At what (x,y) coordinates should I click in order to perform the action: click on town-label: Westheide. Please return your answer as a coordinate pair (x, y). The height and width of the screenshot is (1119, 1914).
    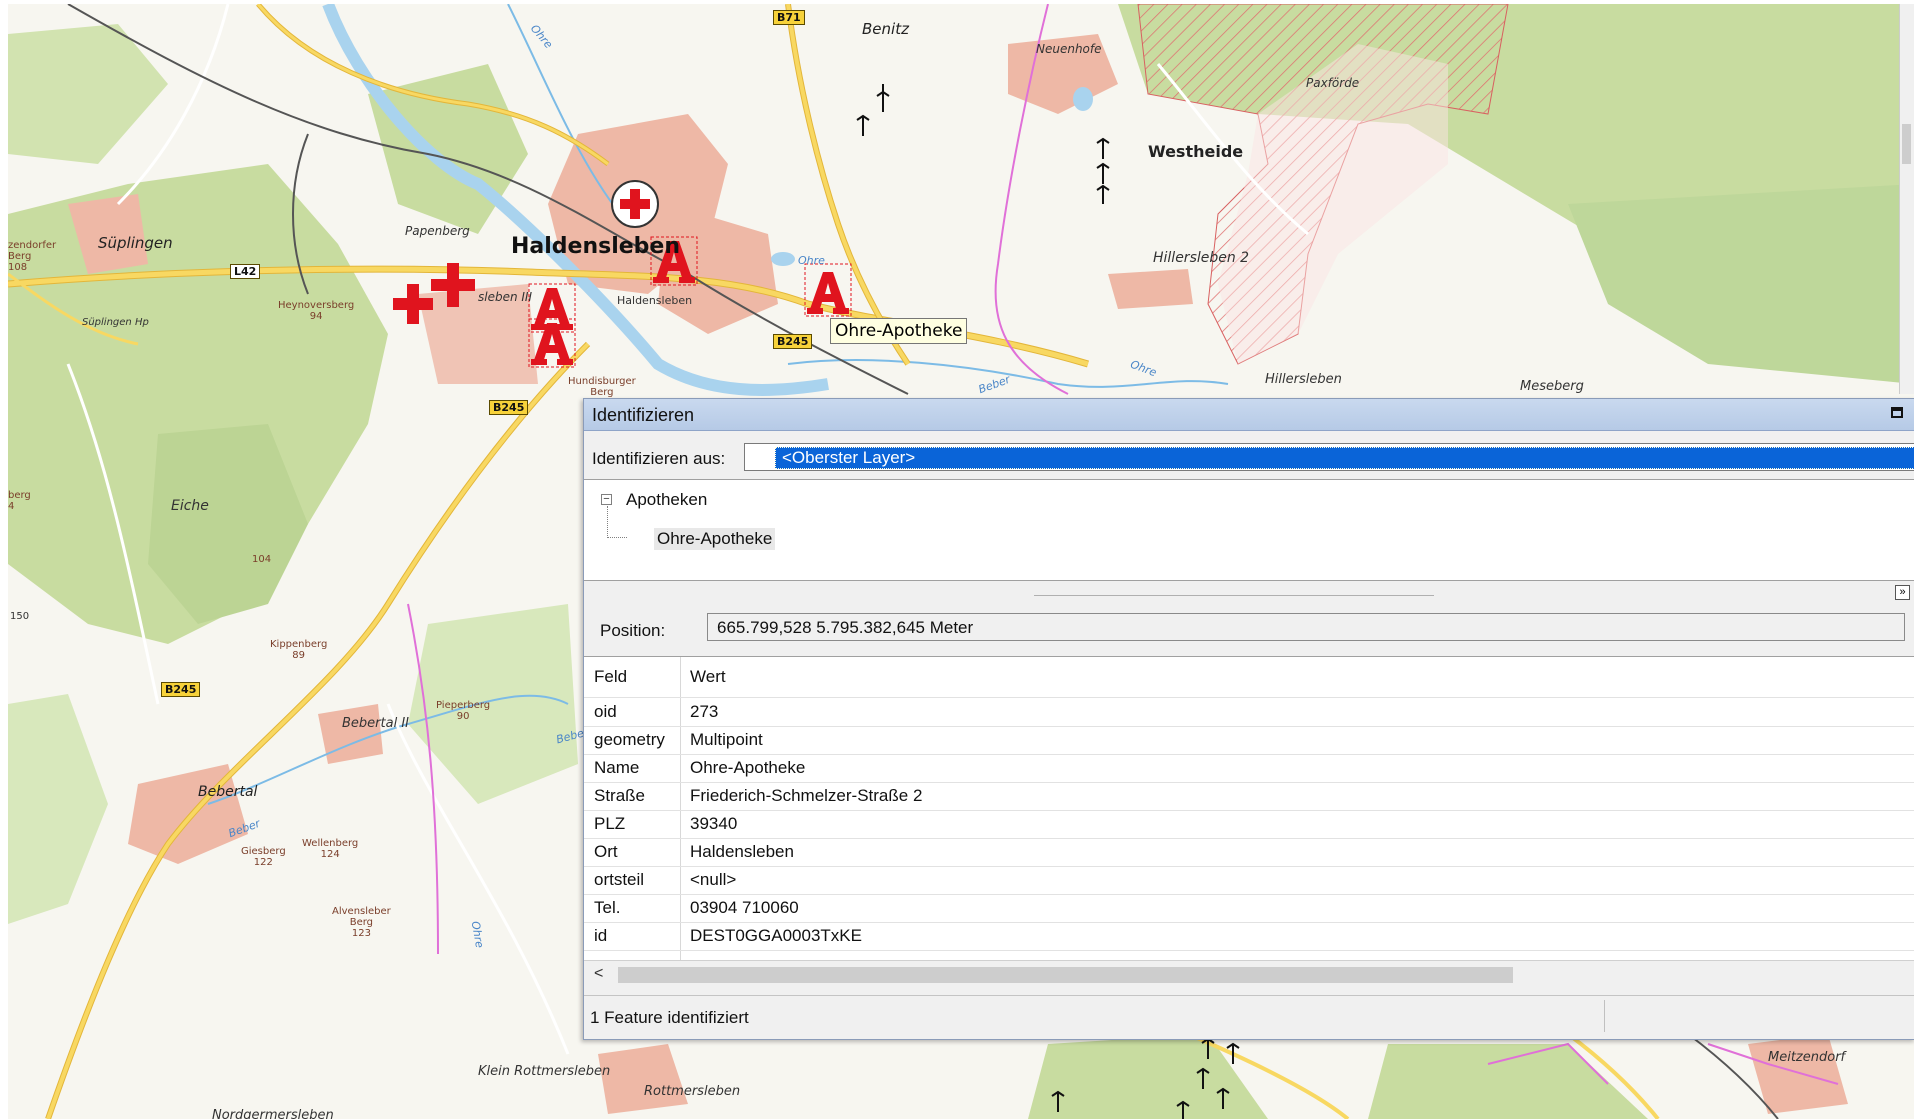
    Looking at the image, I should click on (1196, 151).